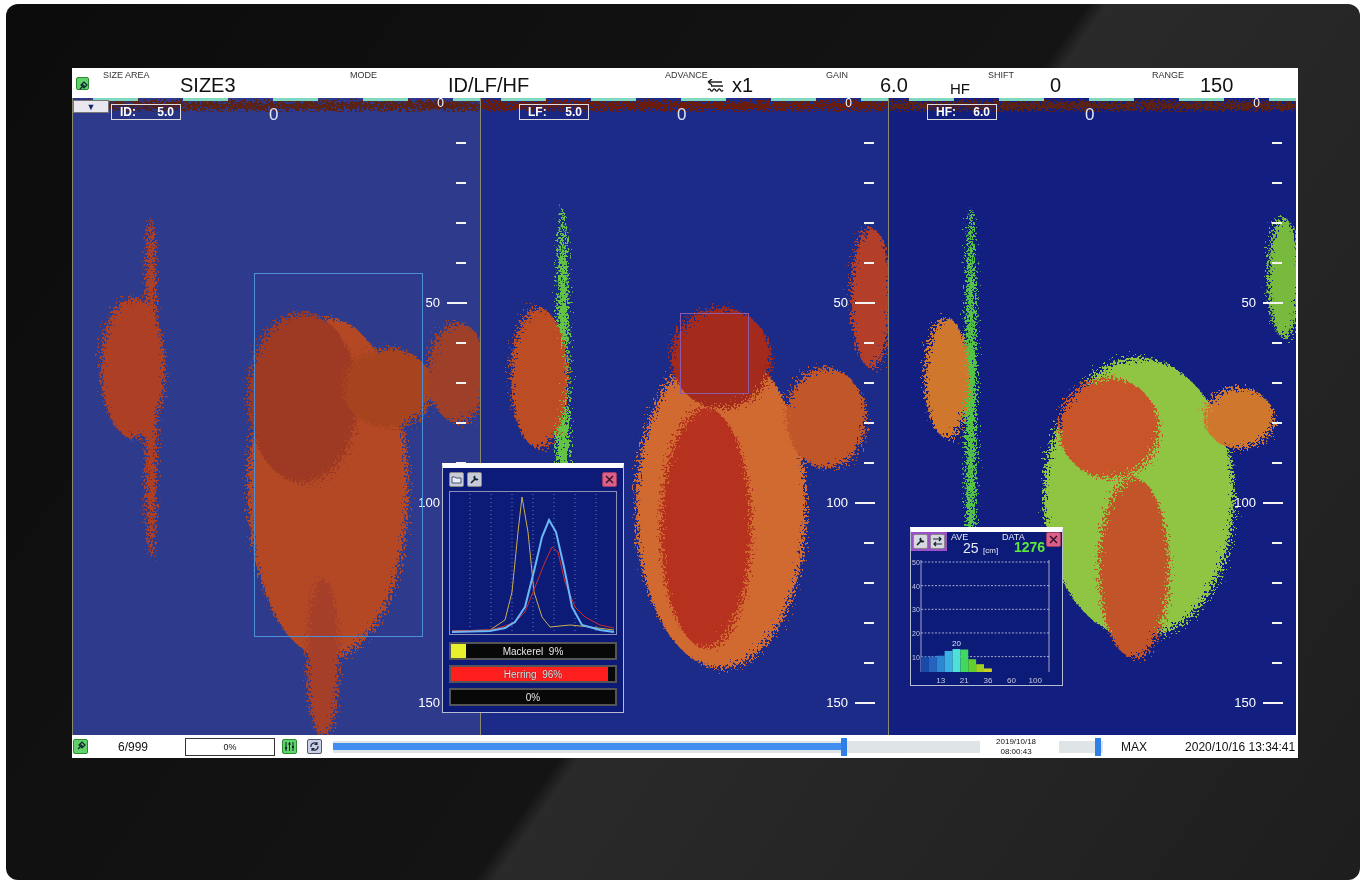  Describe the element at coordinates (315, 746) in the screenshot. I see `loop-icon` at that location.